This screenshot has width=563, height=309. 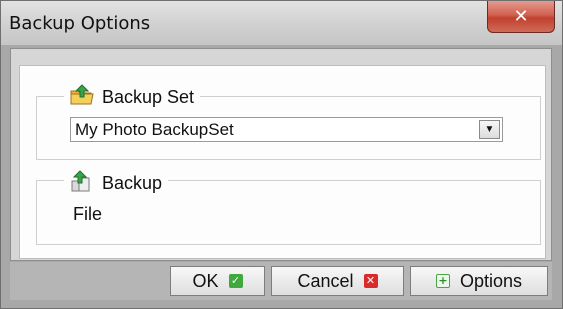 What do you see at coordinates (370, 281) in the screenshot?
I see `red-x-icon: ✕` at bounding box center [370, 281].